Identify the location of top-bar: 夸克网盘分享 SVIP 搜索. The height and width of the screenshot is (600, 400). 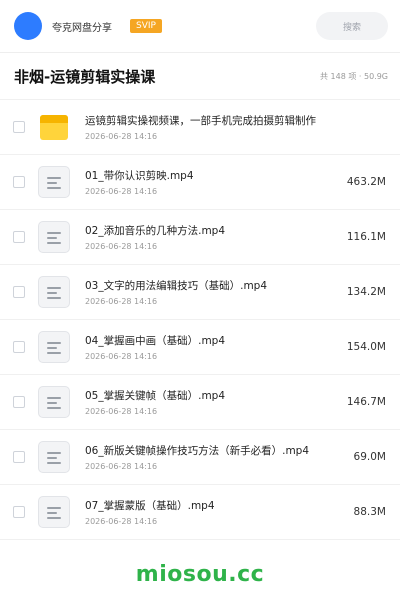
(200, 26).